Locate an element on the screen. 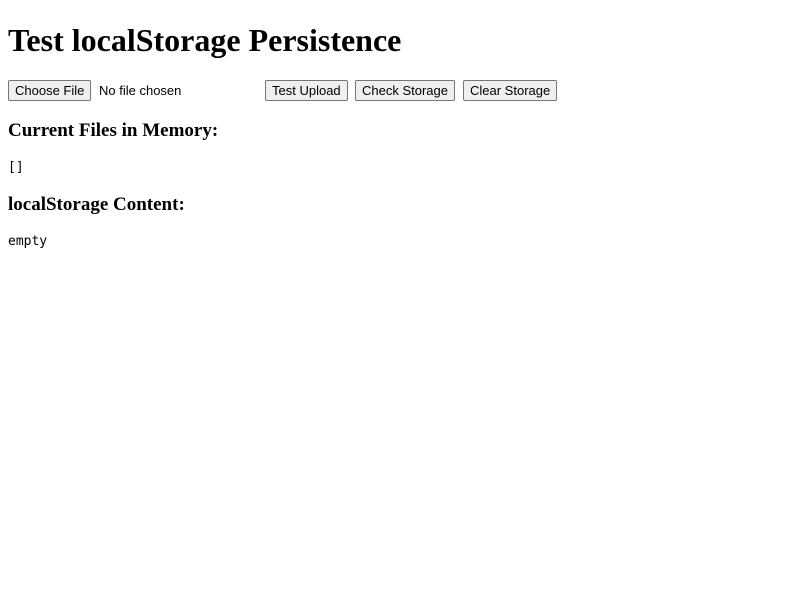 This screenshot has height=600, width=800. check-storage-button: Check Storage is located at coordinates (405, 90).